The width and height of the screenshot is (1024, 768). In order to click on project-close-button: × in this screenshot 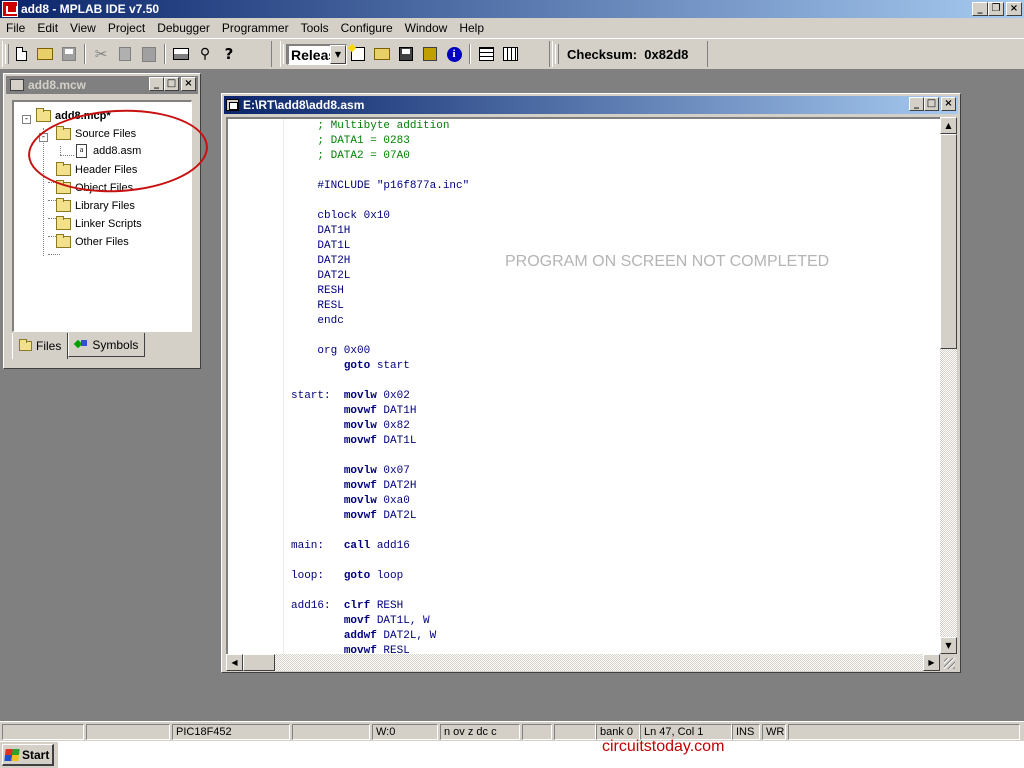, I will do `click(188, 84)`.